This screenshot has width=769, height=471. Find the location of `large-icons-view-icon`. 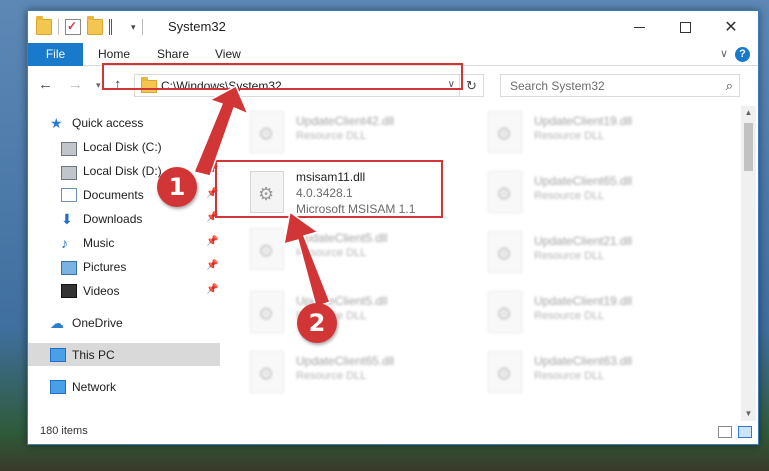

large-icons-view-icon is located at coordinates (745, 432).